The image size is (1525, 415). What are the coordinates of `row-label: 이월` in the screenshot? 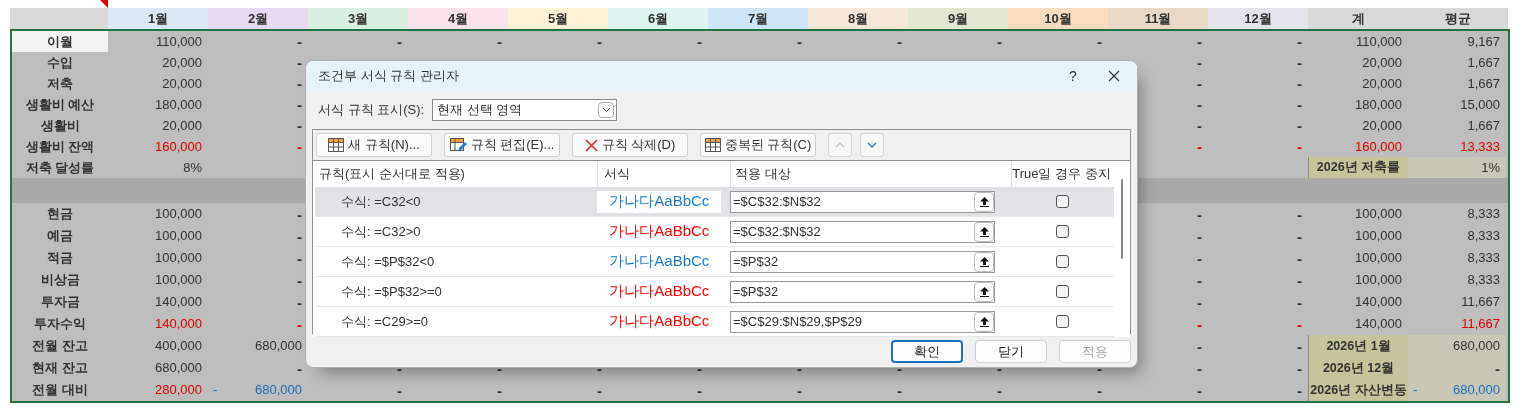 It's located at (60, 41).